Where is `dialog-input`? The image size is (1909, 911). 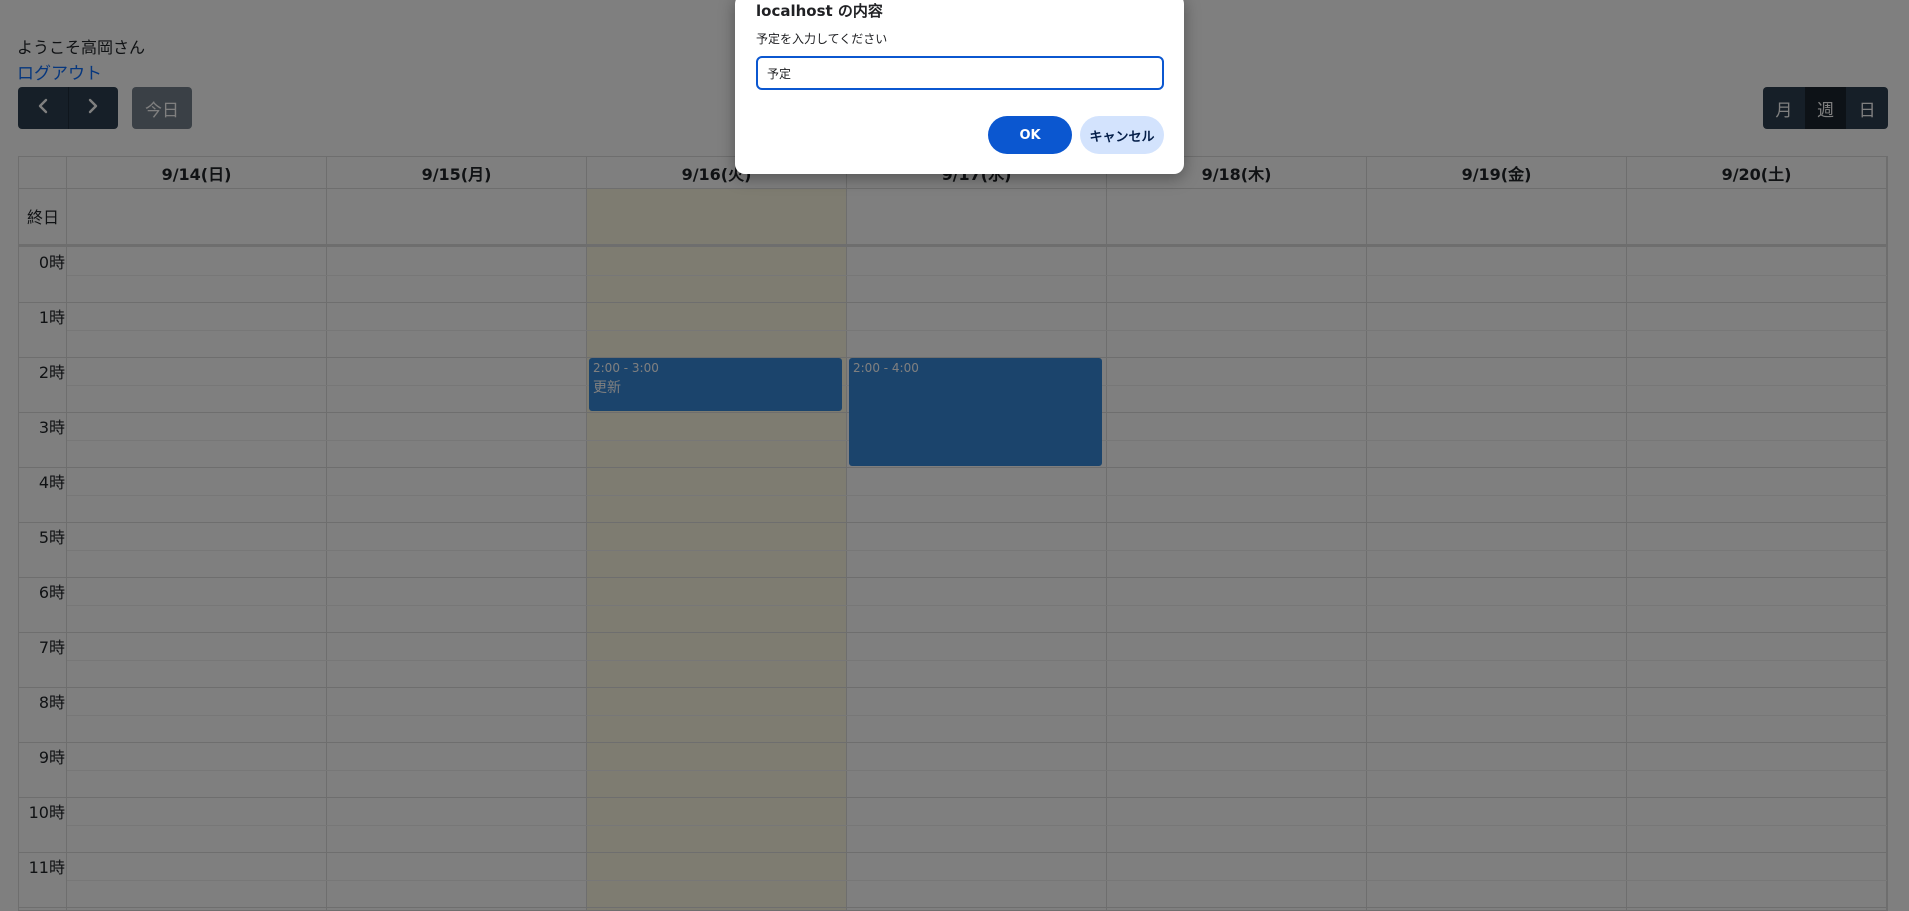 dialog-input is located at coordinates (960, 73).